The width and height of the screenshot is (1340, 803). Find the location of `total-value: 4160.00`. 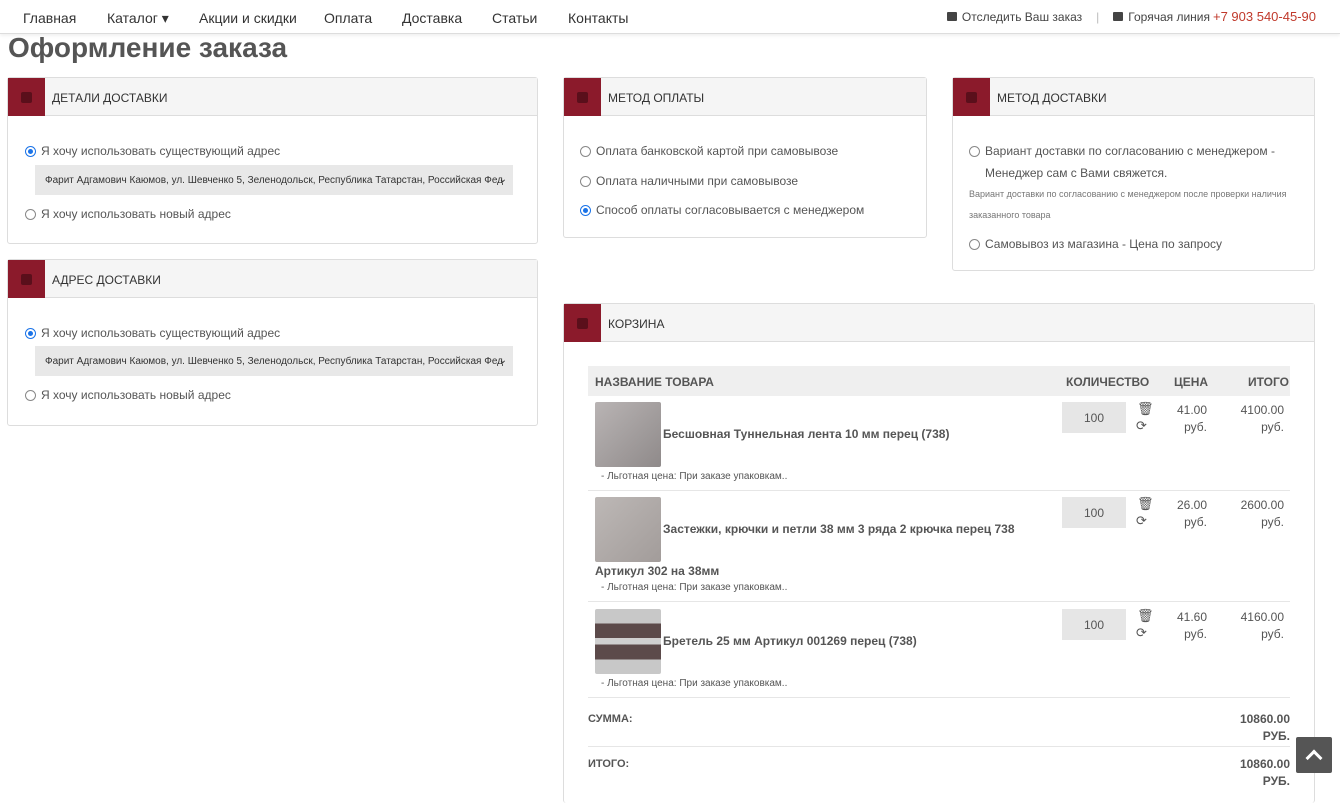

total-value: 4160.00 is located at coordinates (1262, 617).